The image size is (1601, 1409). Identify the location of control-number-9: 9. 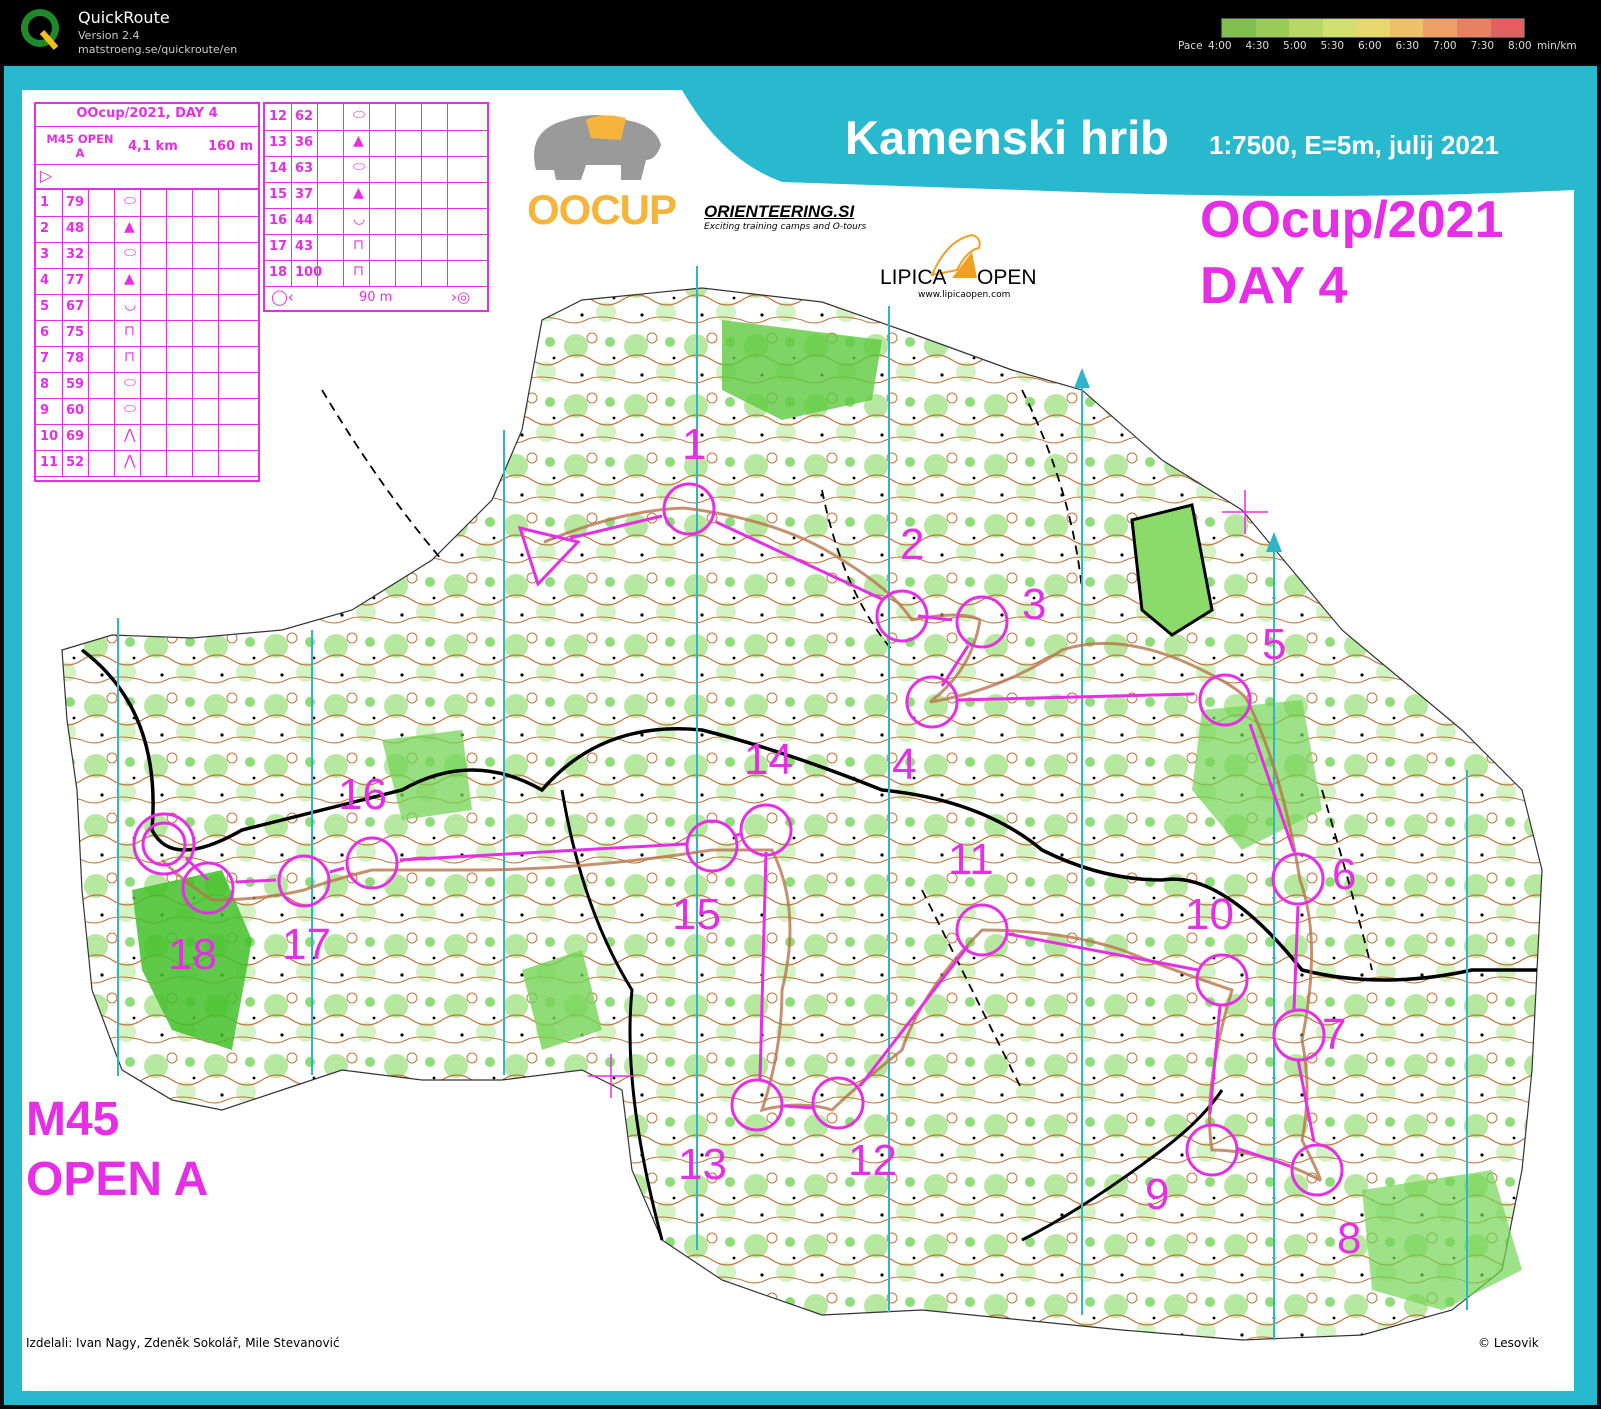
(1157, 1194).